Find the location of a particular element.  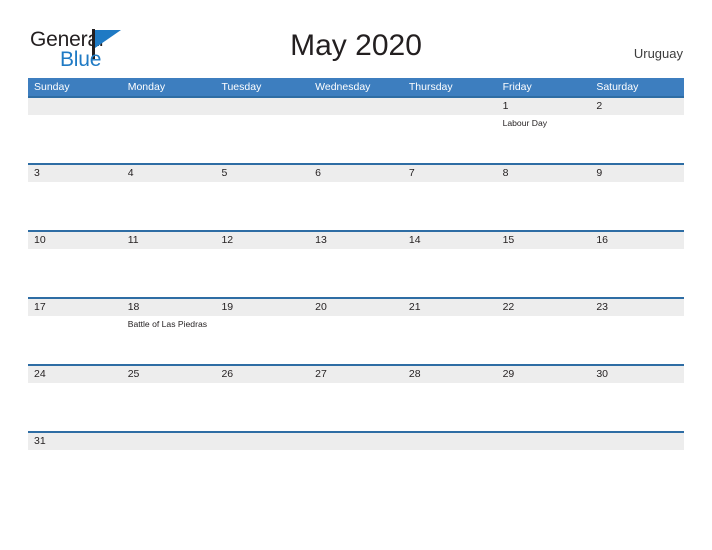

week-cells: 24 25 26 27 28 29 30 is located at coordinates (356, 398).